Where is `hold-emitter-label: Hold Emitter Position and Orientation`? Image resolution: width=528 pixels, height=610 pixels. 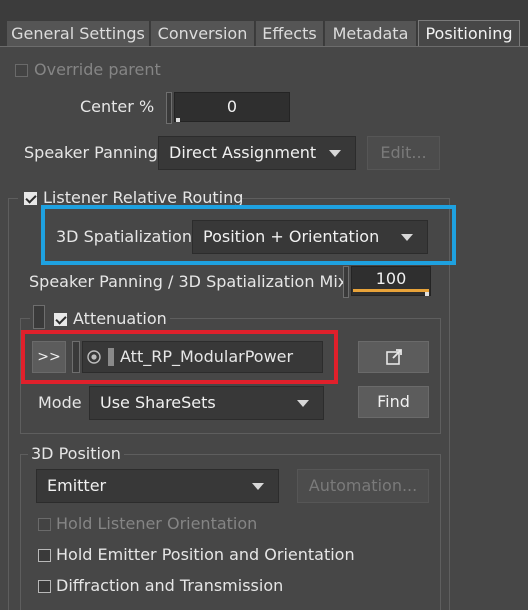 hold-emitter-label: Hold Emitter Position and Orientation is located at coordinates (205, 554).